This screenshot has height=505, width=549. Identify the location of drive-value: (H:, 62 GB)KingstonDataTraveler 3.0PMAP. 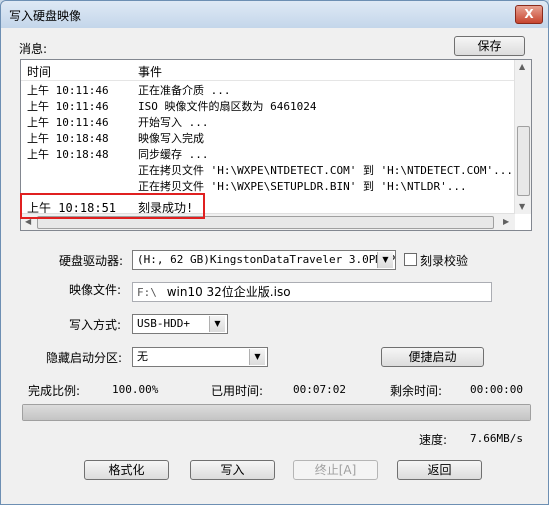
(266, 259).